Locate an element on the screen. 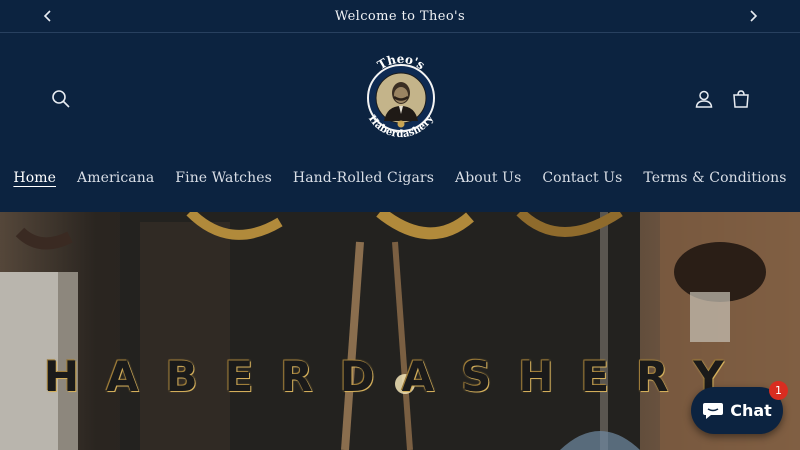 The image size is (800, 450). chat-notification-badge: 1 is located at coordinates (778, 390).